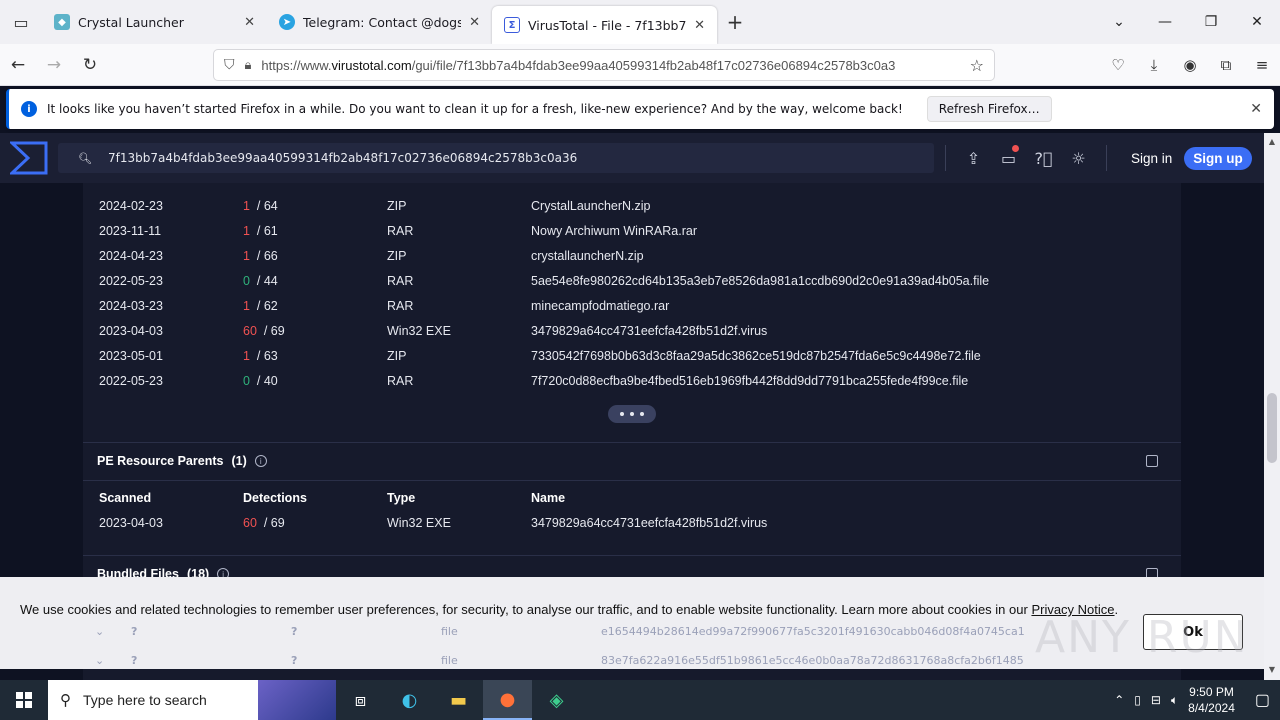 The image size is (1280, 720). I want to click on task-view-icon: ⧈, so click(360, 700).